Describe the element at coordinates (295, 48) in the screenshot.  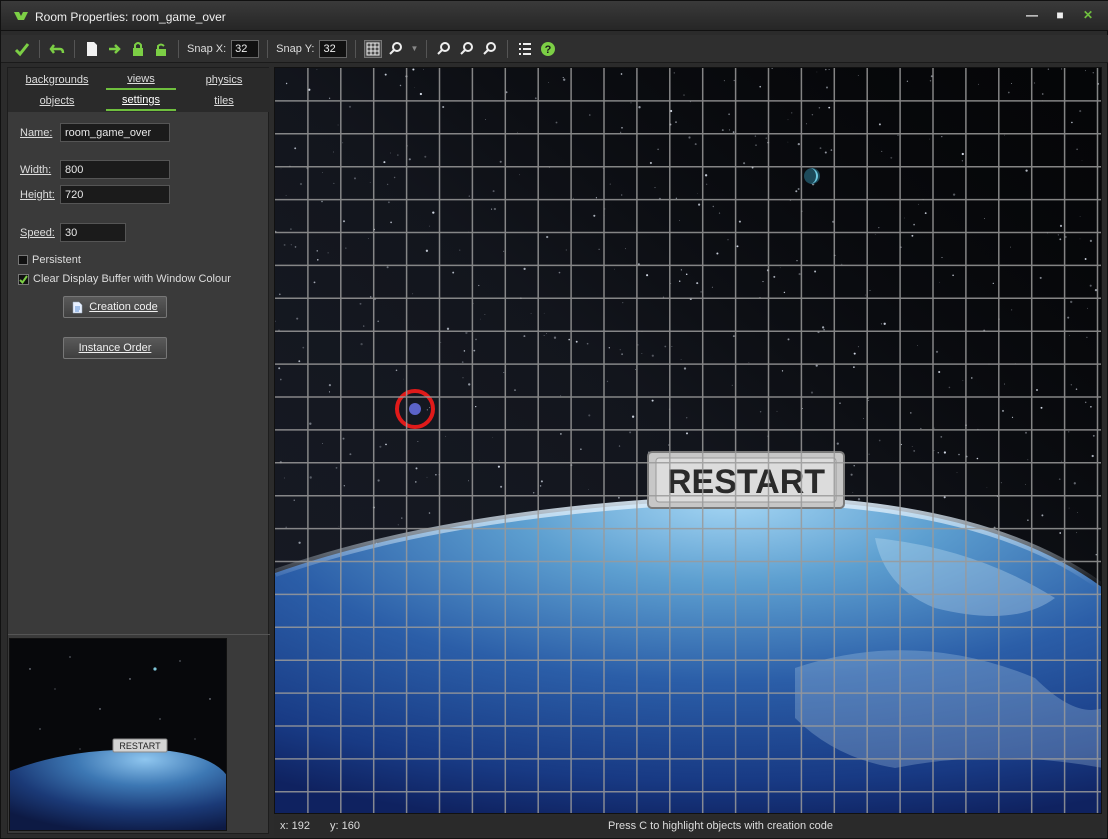
I see `snap-y-label: Snap Y:` at that location.